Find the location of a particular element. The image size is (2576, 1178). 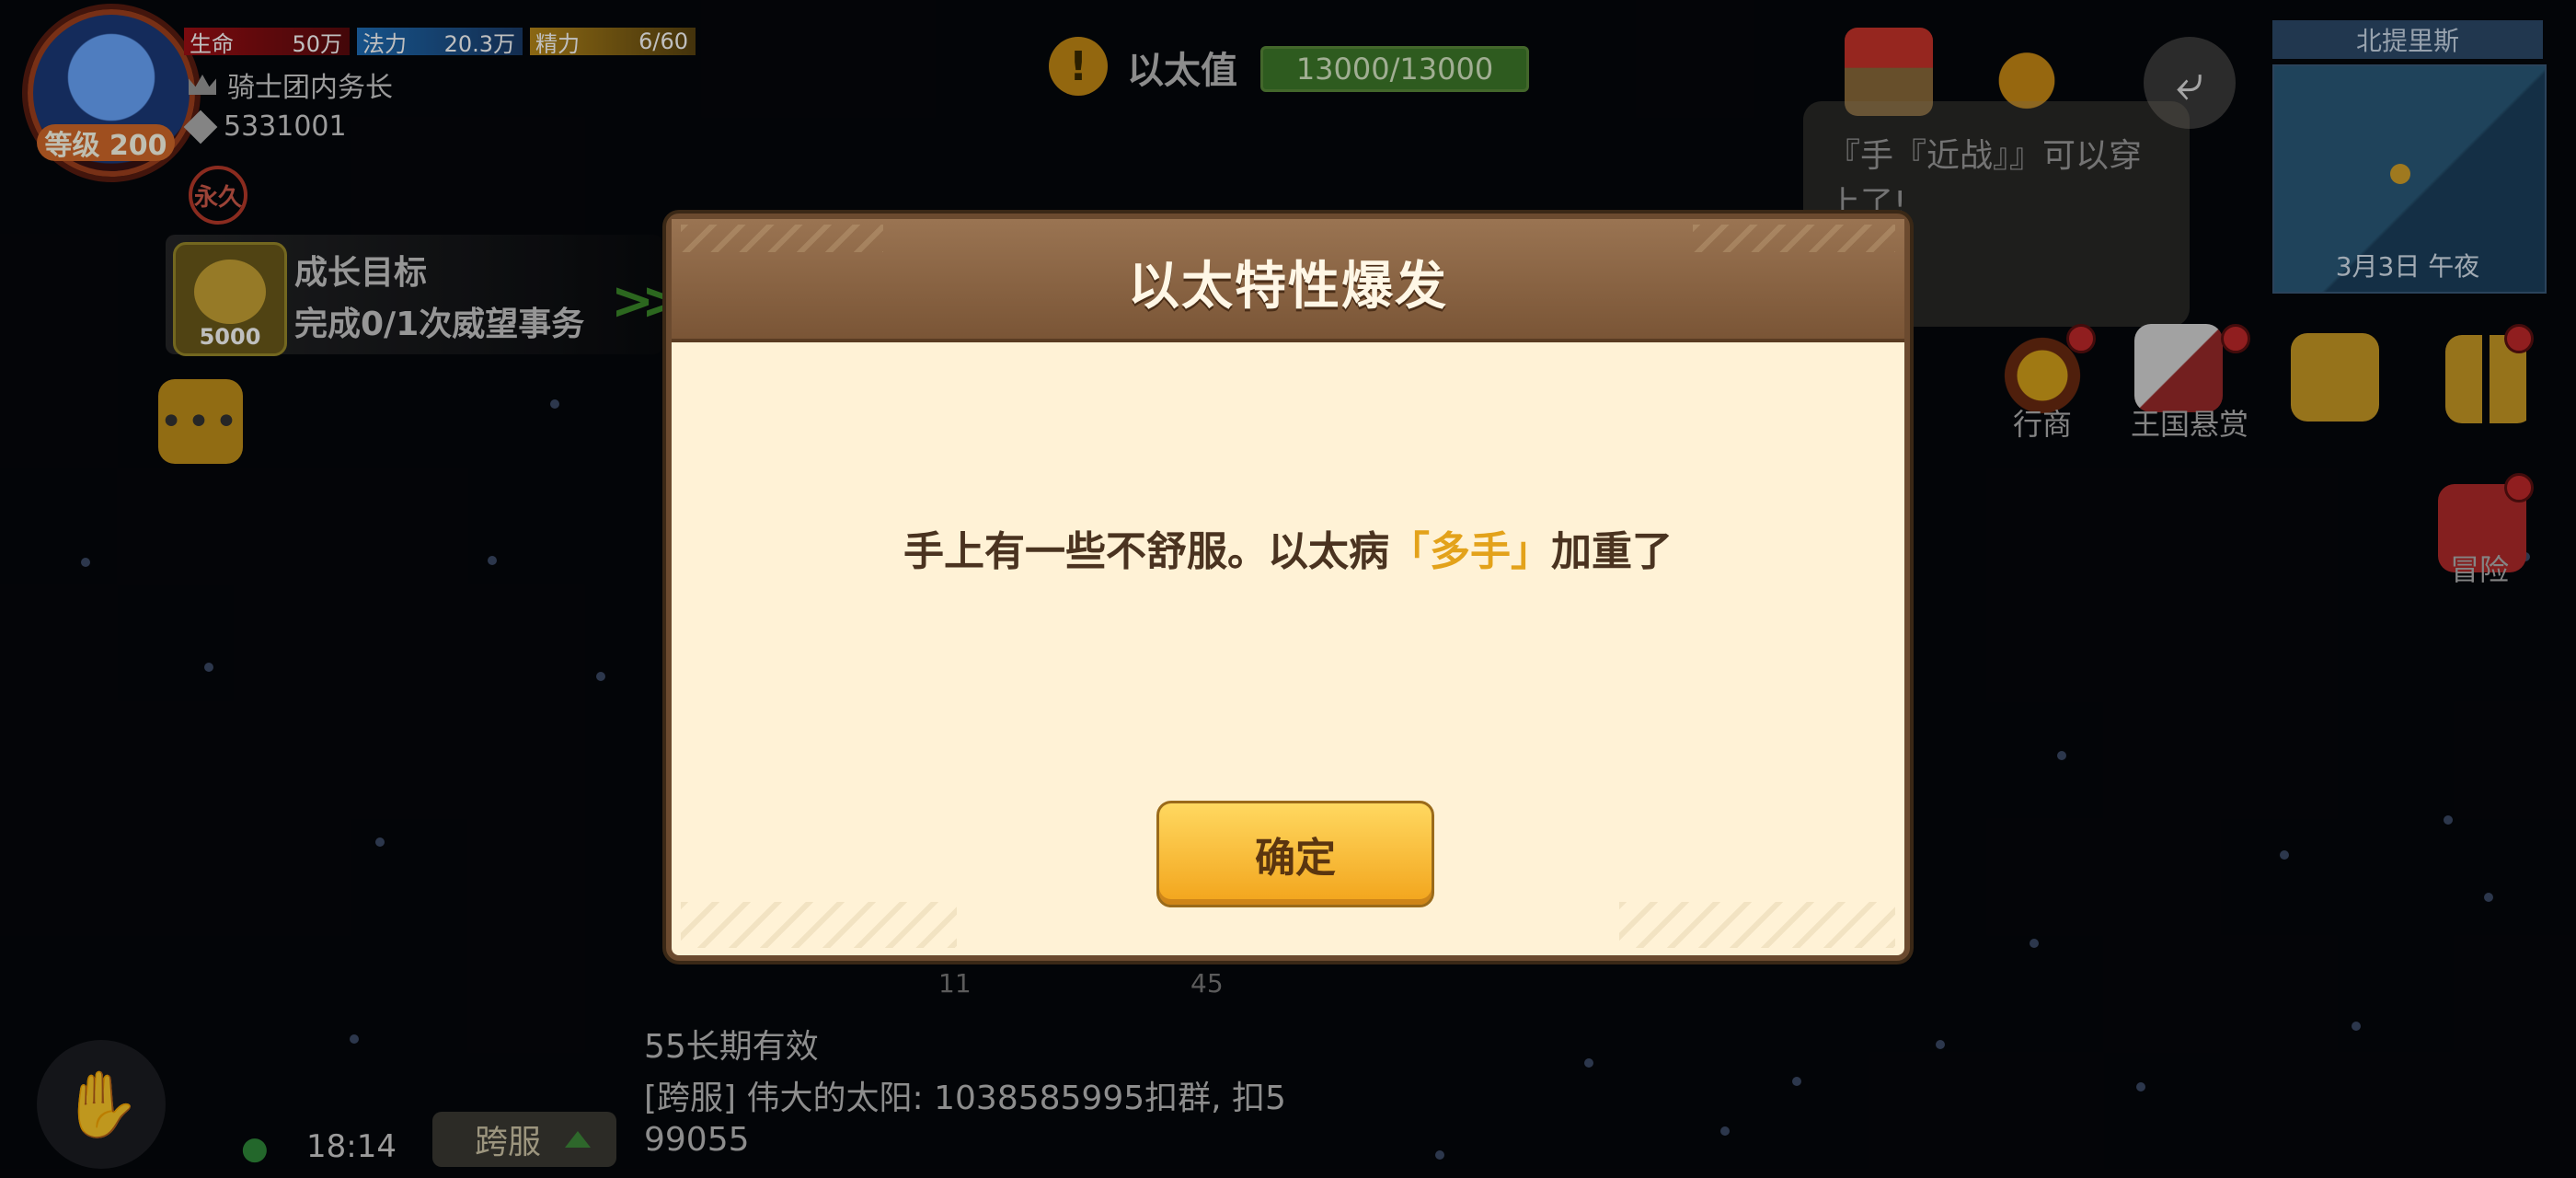

dialog-message: 手上有一些不舒服。以太病「多手」加重了 is located at coordinates (1288, 547).